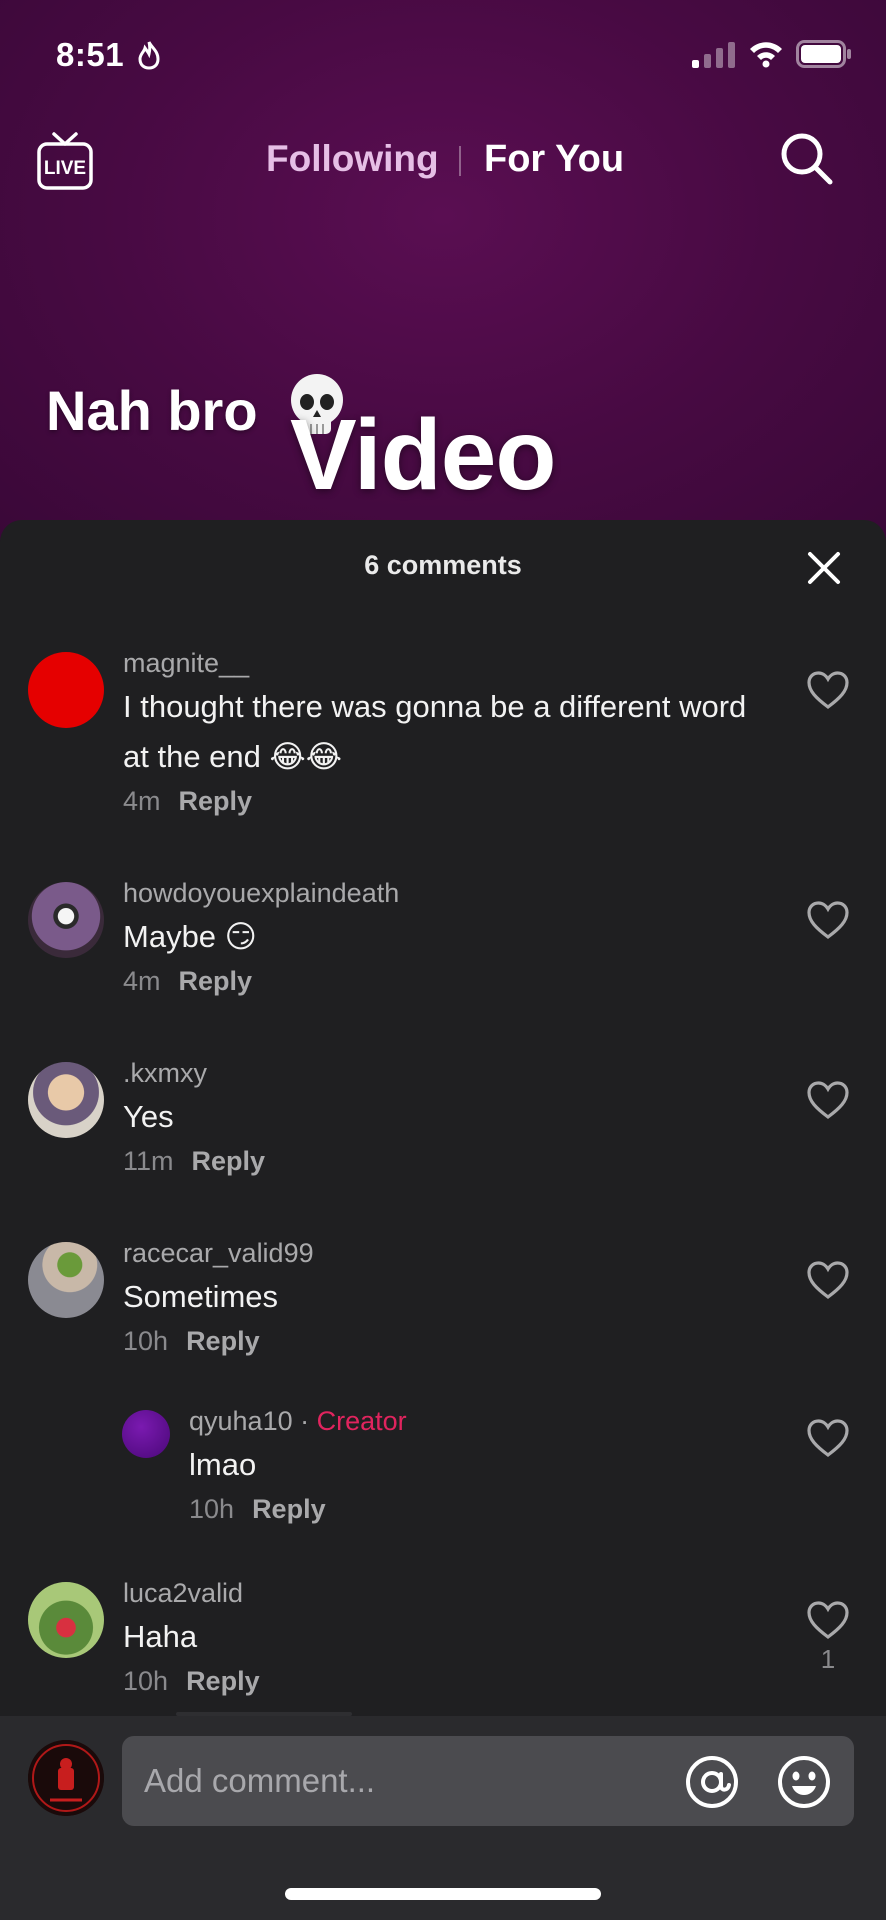 The height and width of the screenshot is (1920, 886). I want to click on comment-meta: 11m Reply, so click(194, 1161).